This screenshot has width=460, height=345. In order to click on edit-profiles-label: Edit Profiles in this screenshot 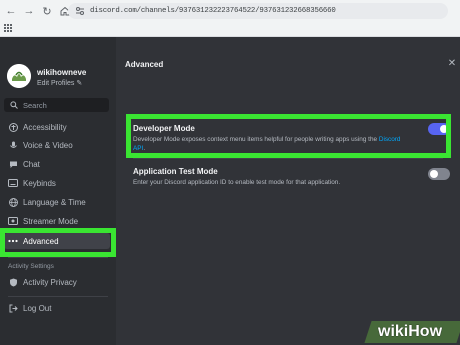, I will do `click(56, 83)`.